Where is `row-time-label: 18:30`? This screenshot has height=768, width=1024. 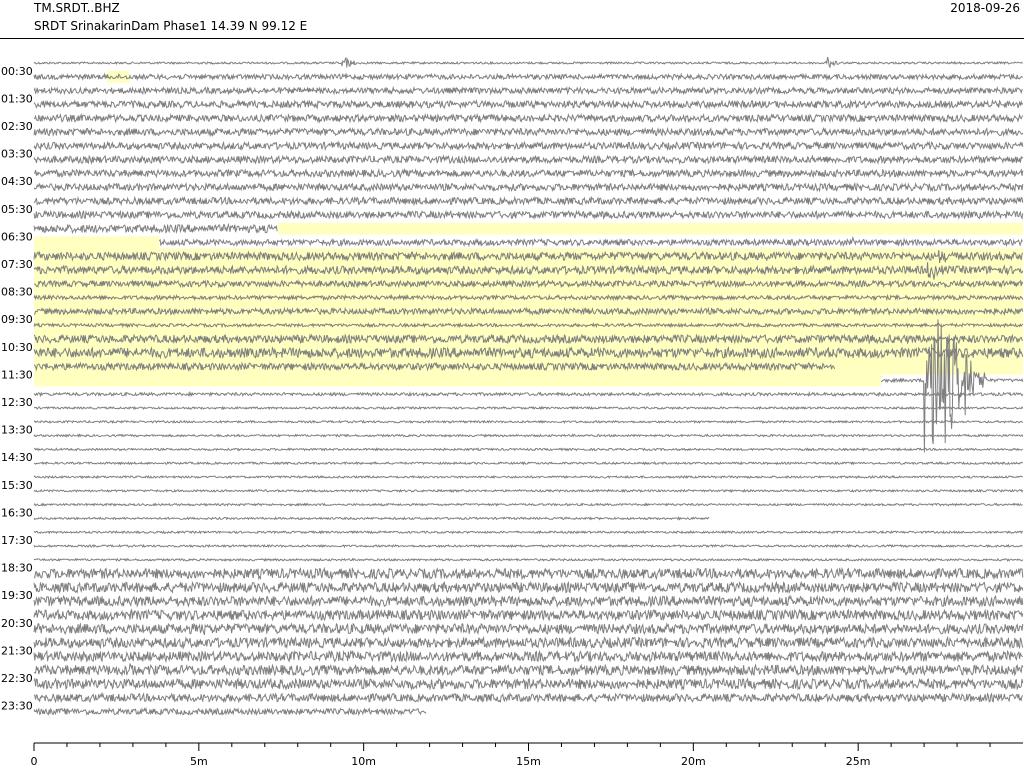
row-time-label: 18:30 is located at coordinates (17, 568).